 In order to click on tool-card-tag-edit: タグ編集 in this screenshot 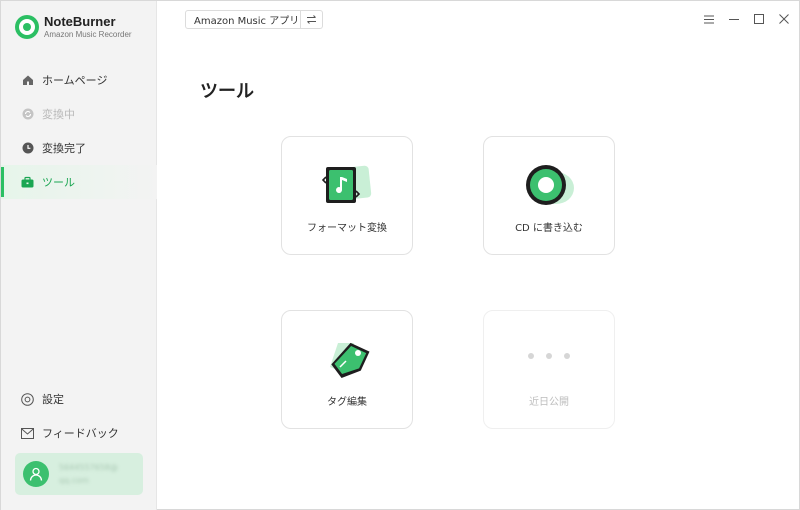, I will do `click(347, 369)`.